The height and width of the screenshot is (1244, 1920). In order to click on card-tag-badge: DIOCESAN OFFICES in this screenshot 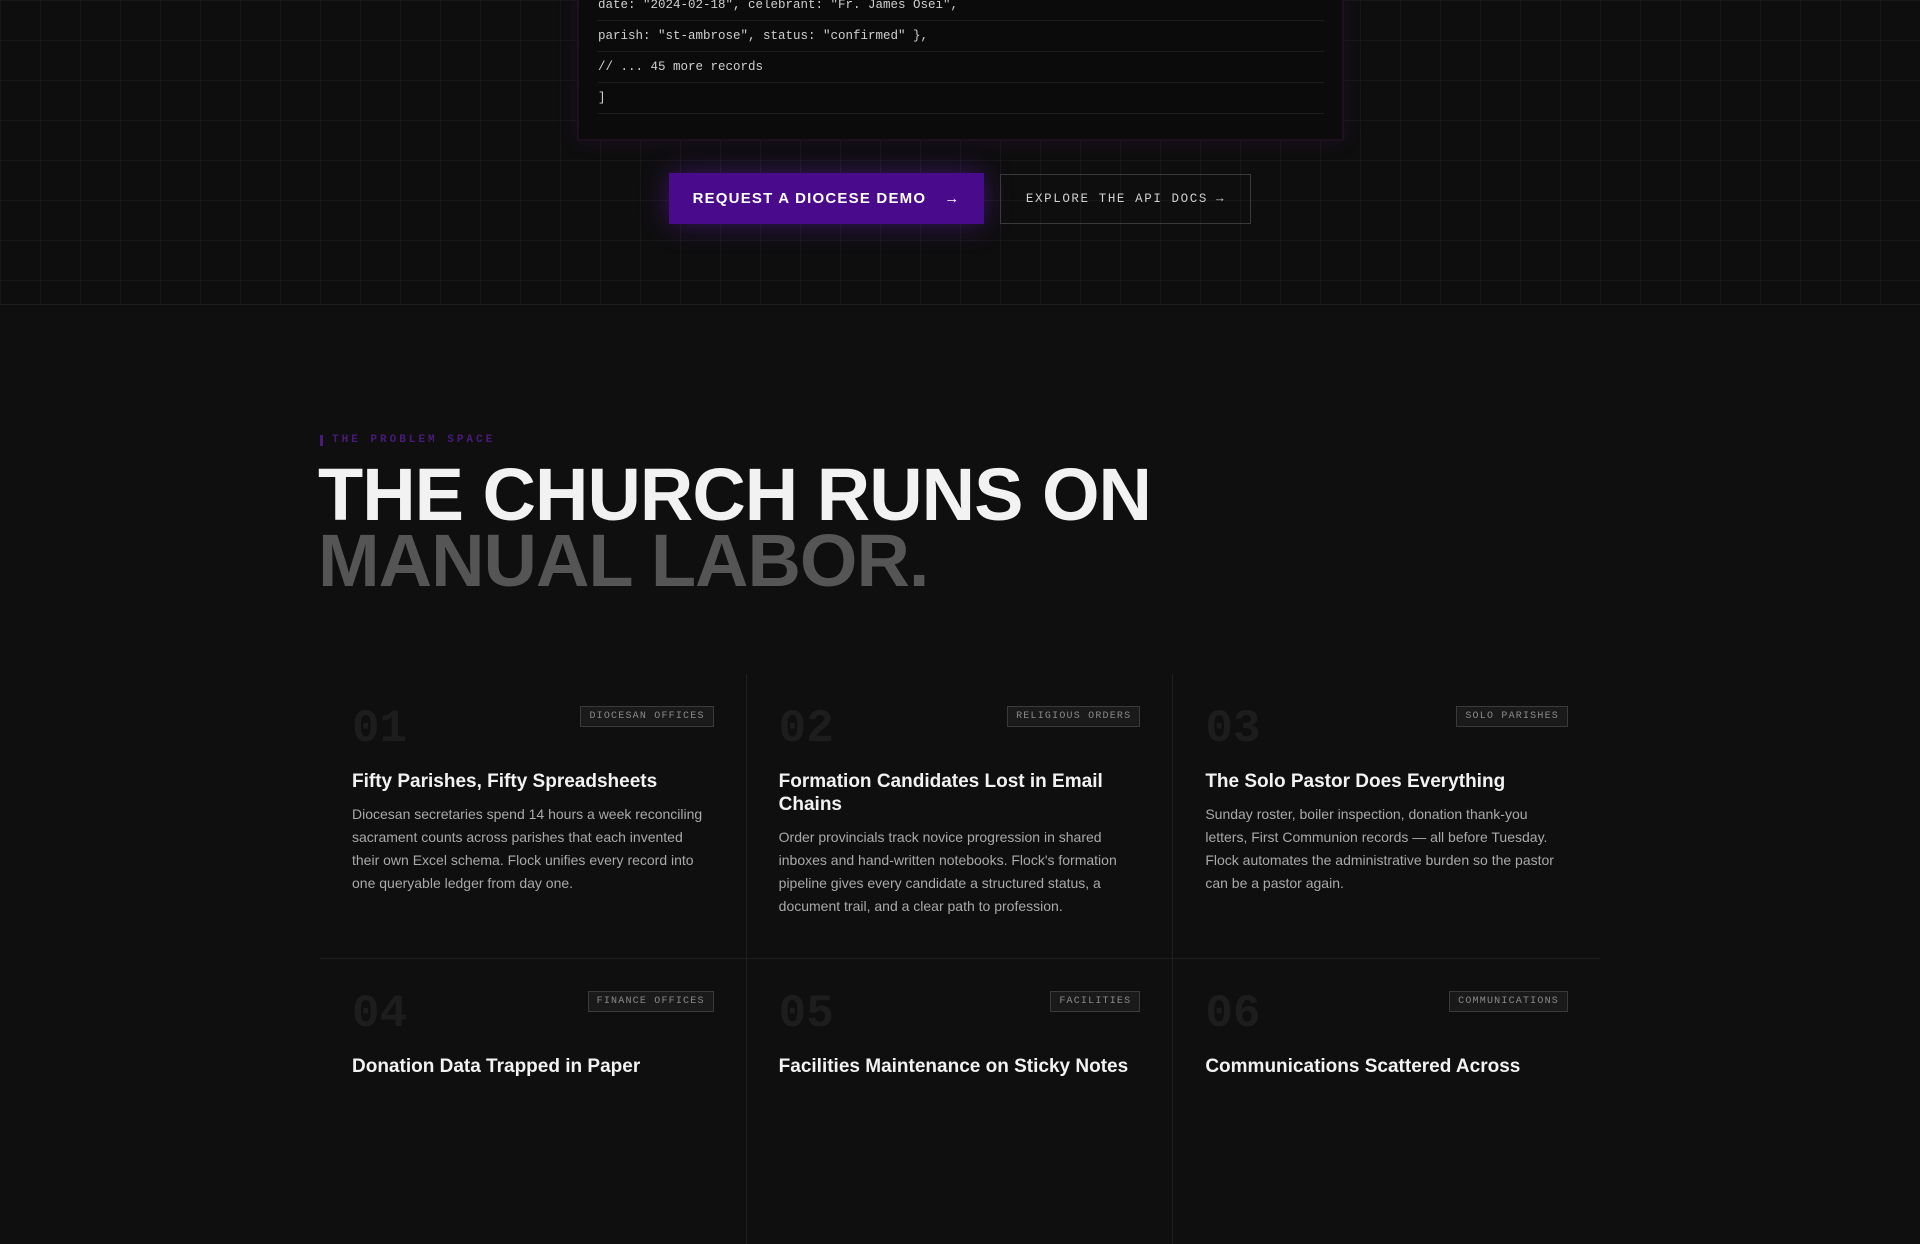, I will do `click(647, 716)`.